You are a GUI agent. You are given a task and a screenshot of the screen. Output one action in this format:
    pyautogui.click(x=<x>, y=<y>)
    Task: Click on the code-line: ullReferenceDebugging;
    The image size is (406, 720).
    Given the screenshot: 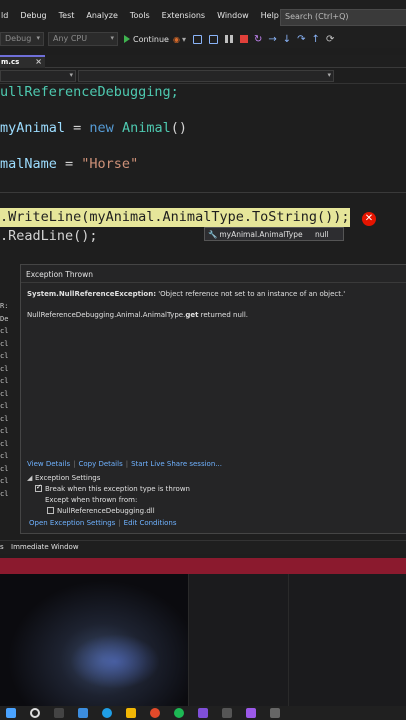 What is the action you would take?
    pyautogui.click(x=89, y=92)
    